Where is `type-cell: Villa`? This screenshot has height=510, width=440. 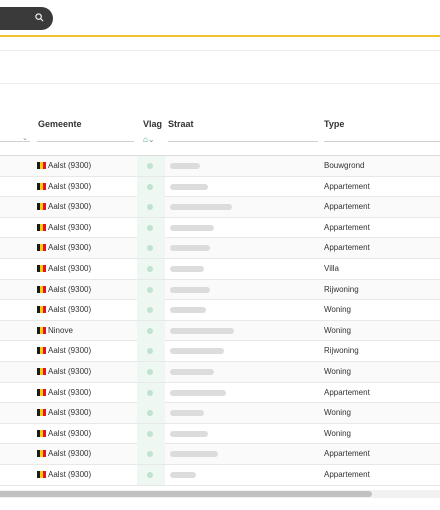 type-cell: Villa is located at coordinates (331, 268).